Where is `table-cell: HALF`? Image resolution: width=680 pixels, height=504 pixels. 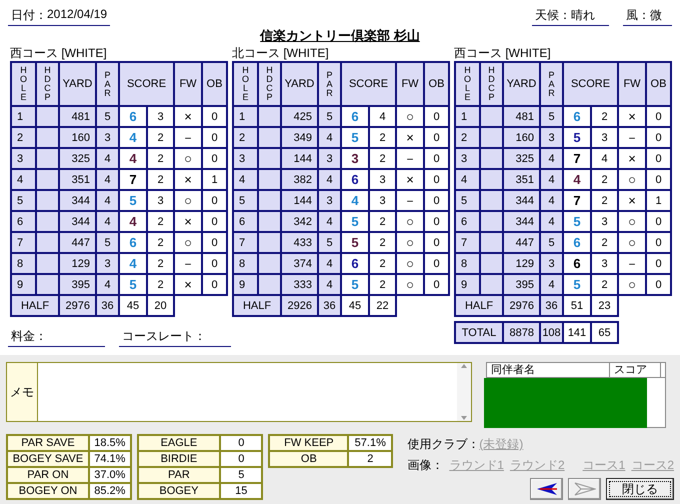 table-cell: HALF is located at coordinates (35, 305).